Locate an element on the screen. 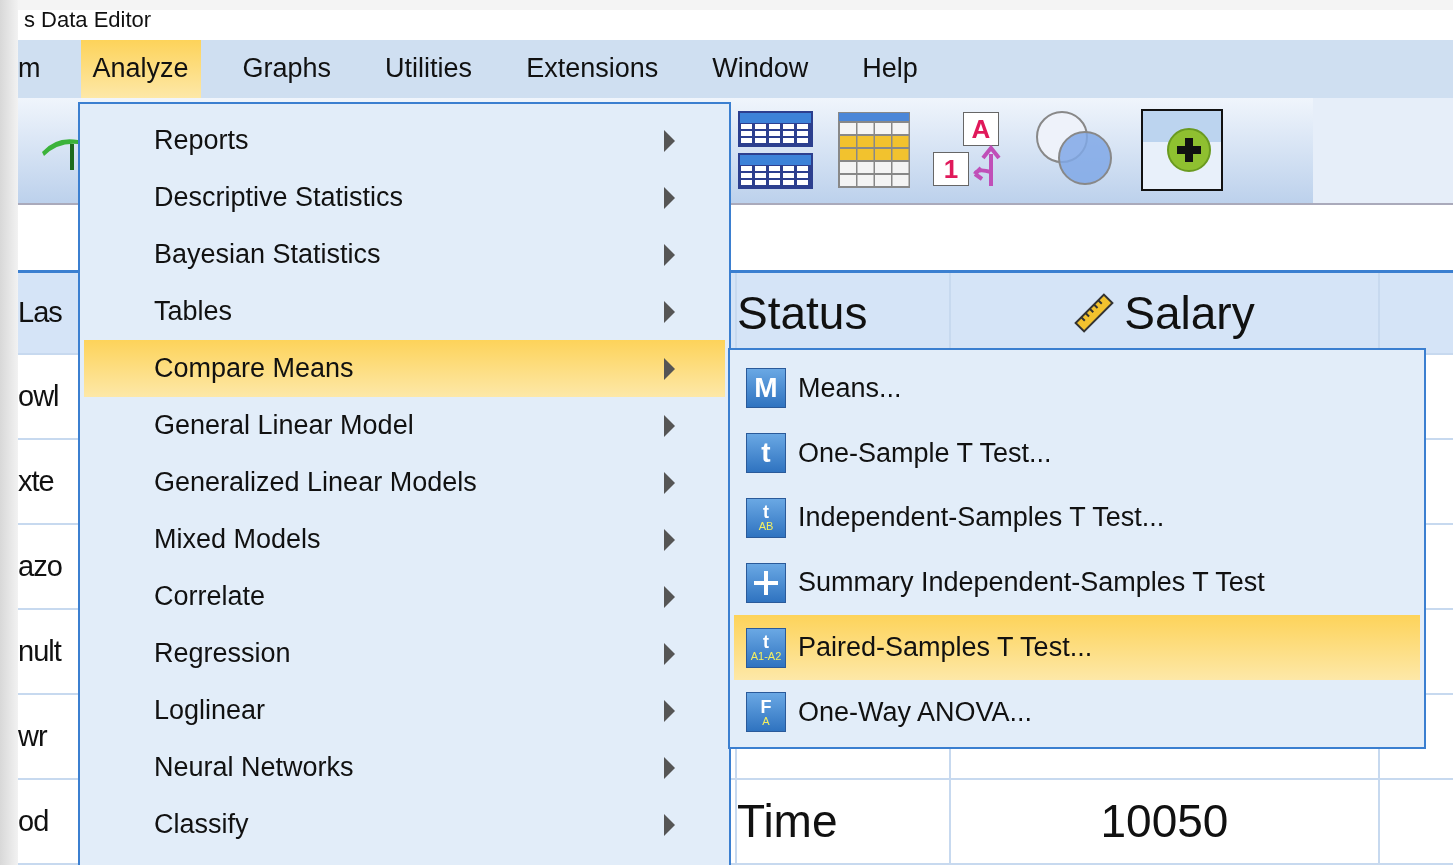 This screenshot has width=1453, height=865. menu-item: Compare Means is located at coordinates (404, 368).